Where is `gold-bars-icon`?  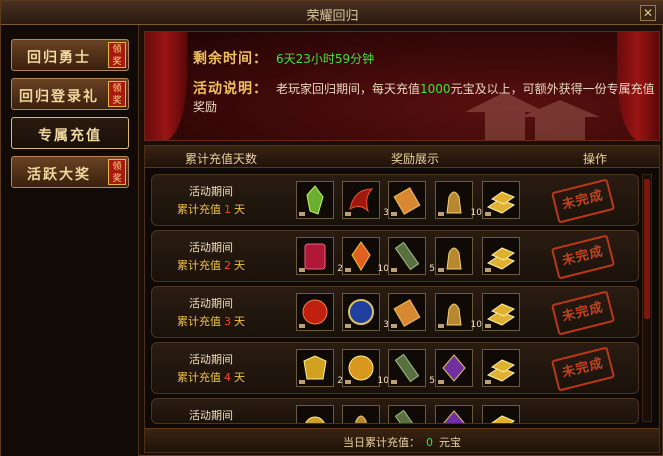 gold-bars-icon is located at coordinates (503, 419).